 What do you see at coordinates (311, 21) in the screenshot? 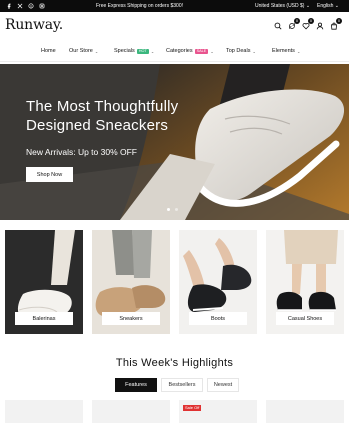
I see `wishlist-count-badge: 0` at bounding box center [311, 21].